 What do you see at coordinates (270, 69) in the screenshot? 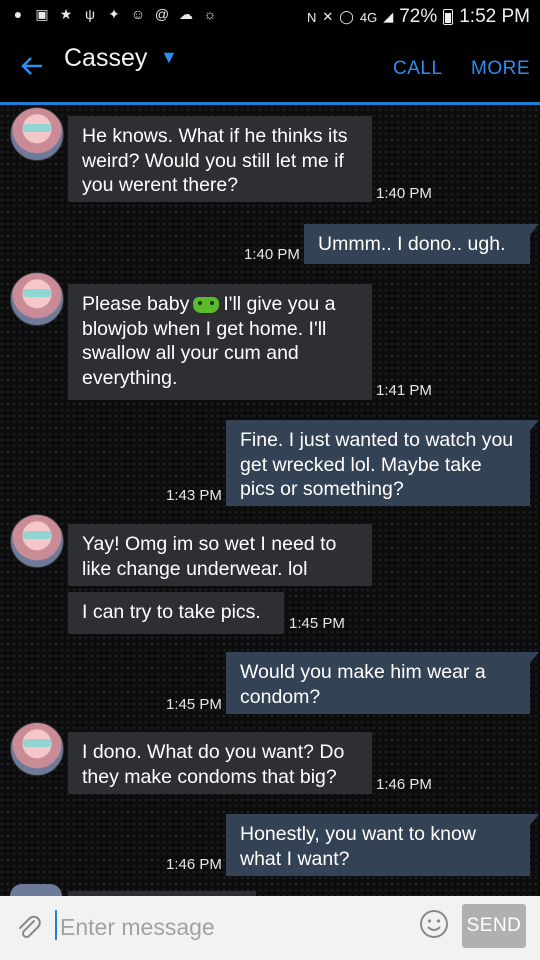
I see `conversation-header: Cassey ▼ CALL MORE` at bounding box center [270, 69].